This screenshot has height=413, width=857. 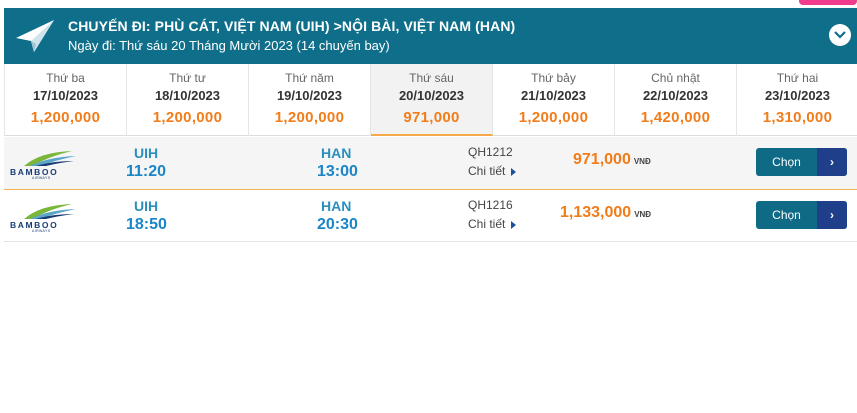 What do you see at coordinates (797, 78) in the screenshot?
I see `date-weekday: Thứ hai` at bounding box center [797, 78].